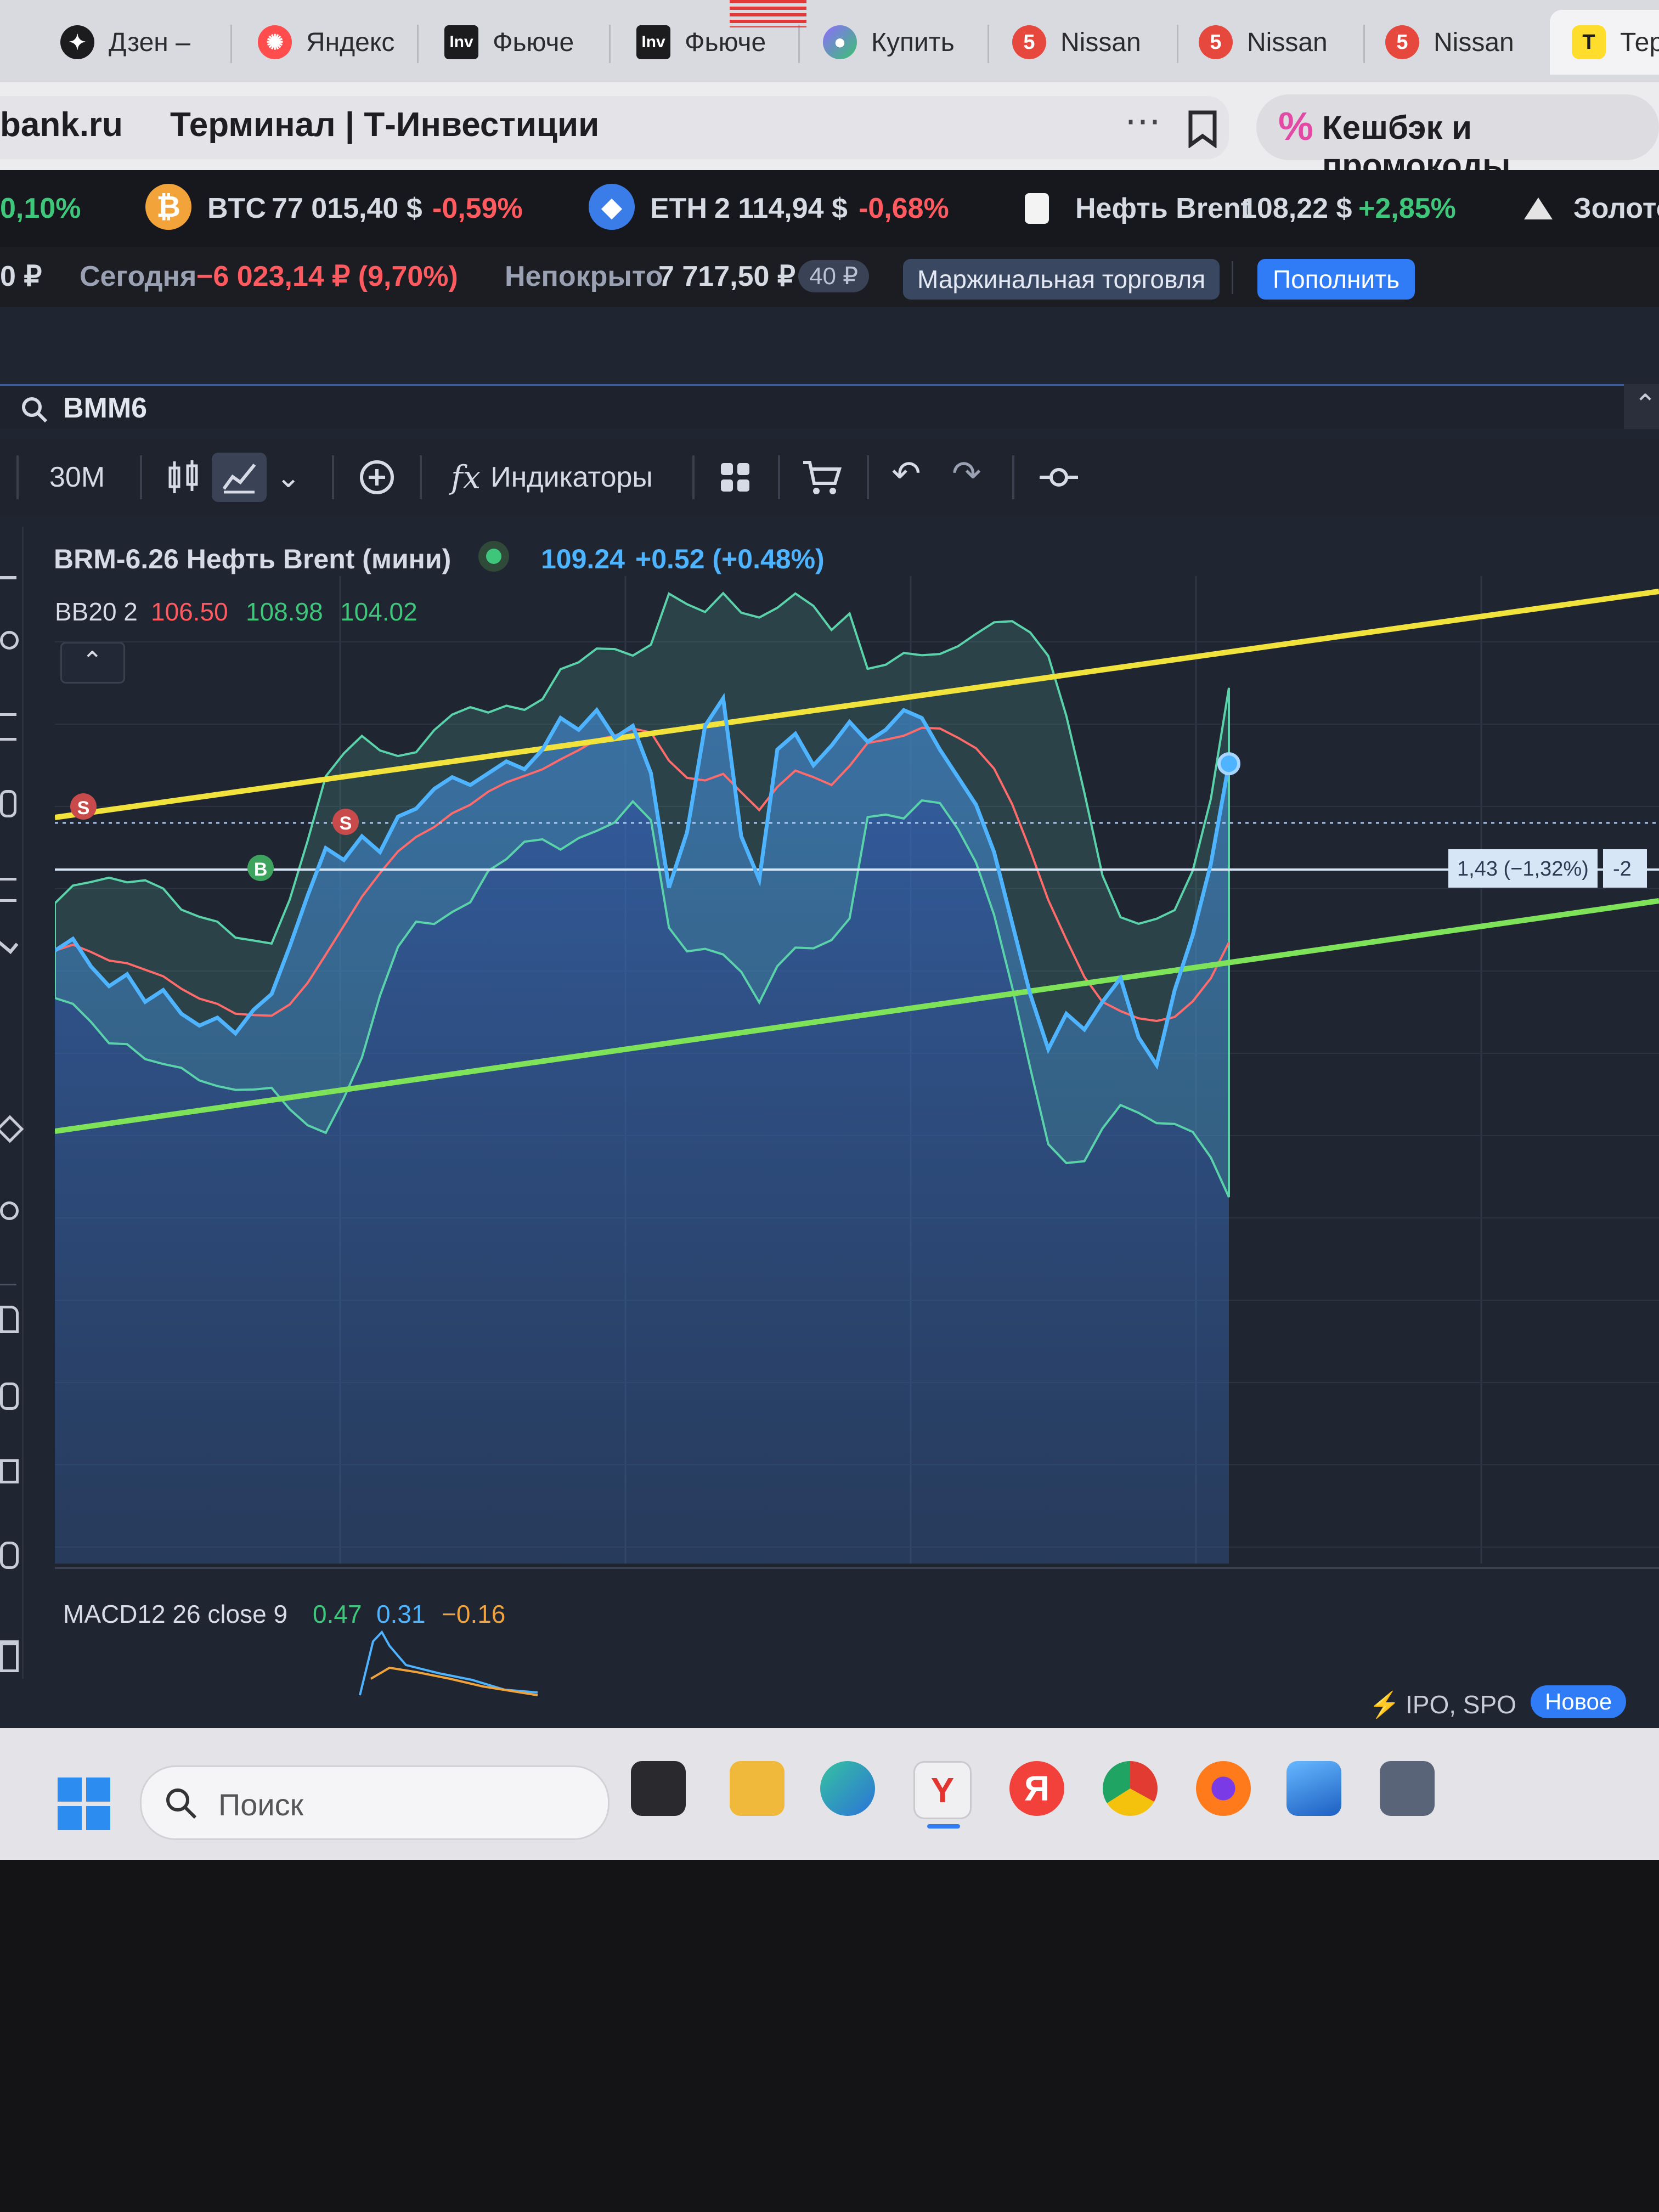  I want to click on market-status-dot, so click(493, 556).